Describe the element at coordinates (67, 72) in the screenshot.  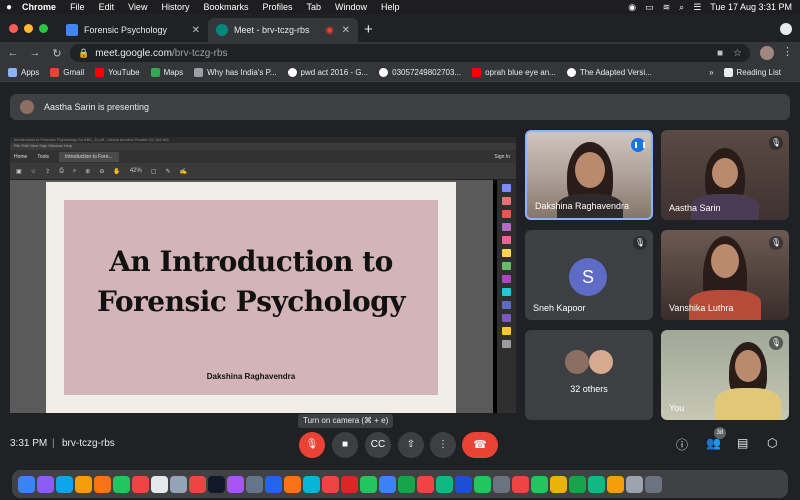
I see `bookmark-gmail: Gmail` at that location.